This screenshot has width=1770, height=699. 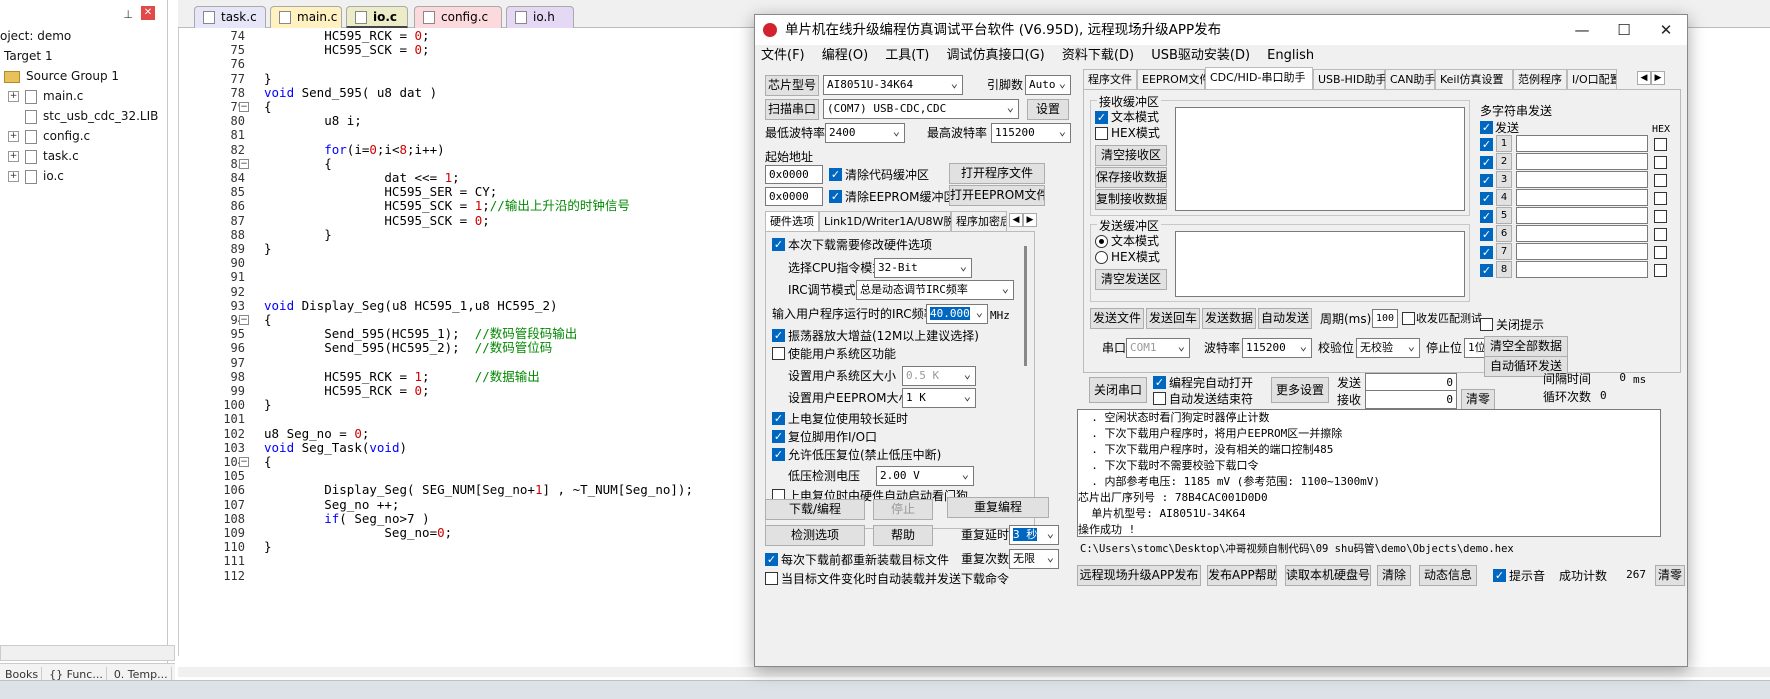 What do you see at coordinates (1504, 161) in the screenshot?
I see `multi-send-row-button: 2` at bounding box center [1504, 161].